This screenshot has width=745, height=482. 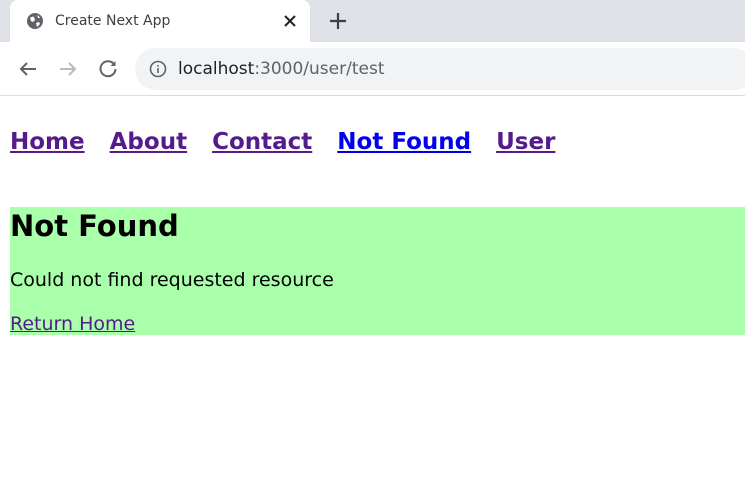 I want to click on browser-tab: Create Next App, so click(x=160, y=21).